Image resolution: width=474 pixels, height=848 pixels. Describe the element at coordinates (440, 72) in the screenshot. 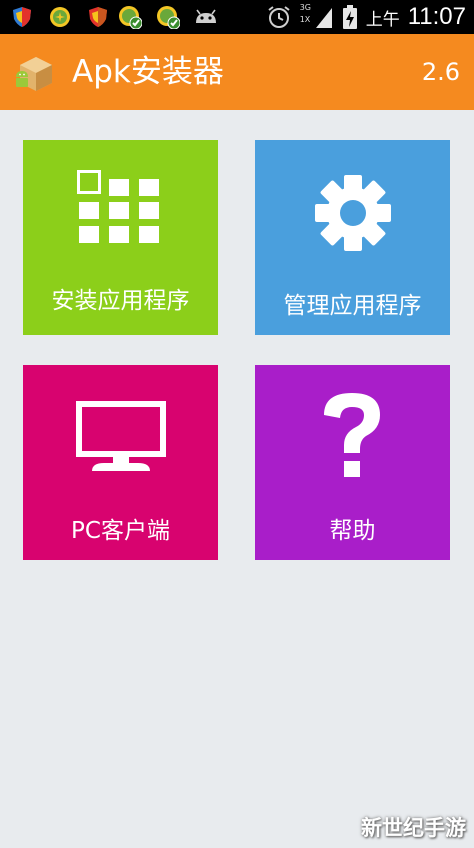

I see `app-version: 2.6` at that location.